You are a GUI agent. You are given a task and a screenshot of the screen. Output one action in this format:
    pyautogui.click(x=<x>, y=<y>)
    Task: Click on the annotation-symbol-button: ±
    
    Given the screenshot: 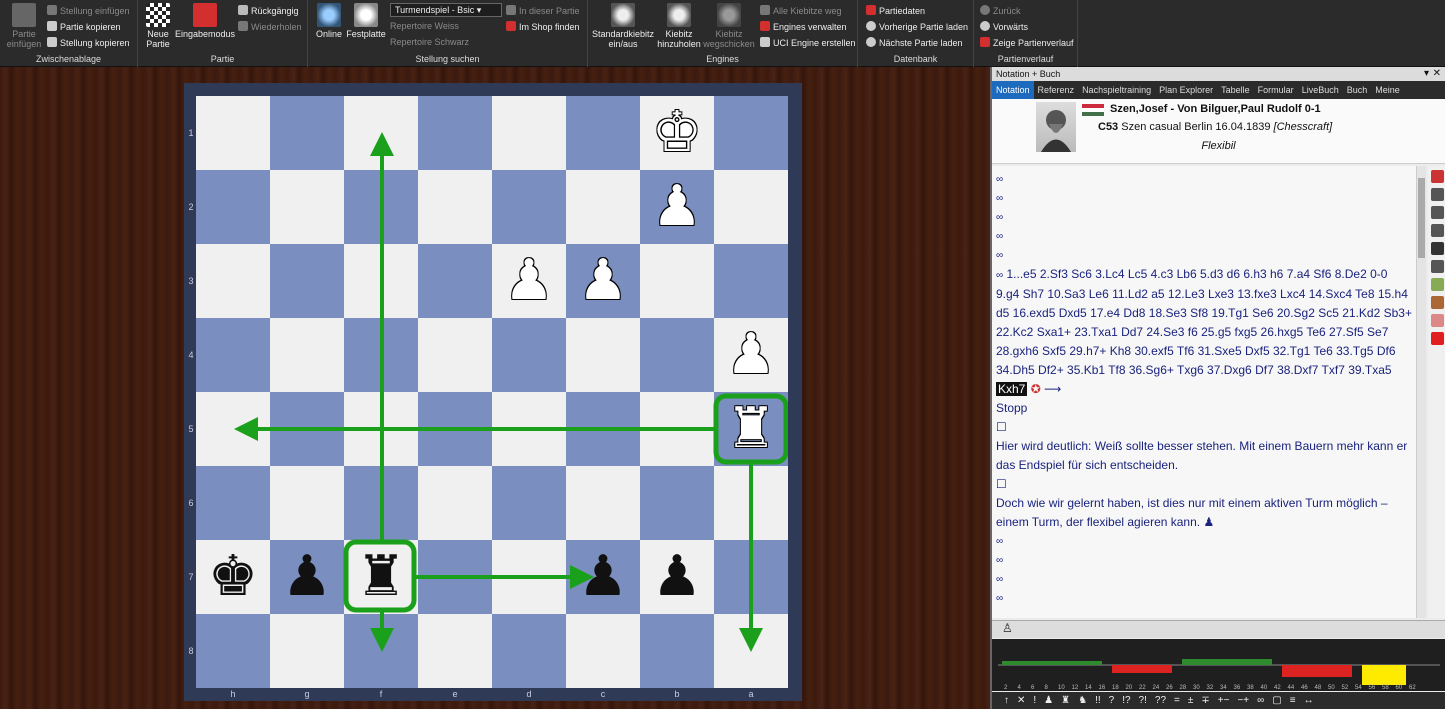 What is the action you would take?
    pyautogui.click(x=1191, y=700)
    